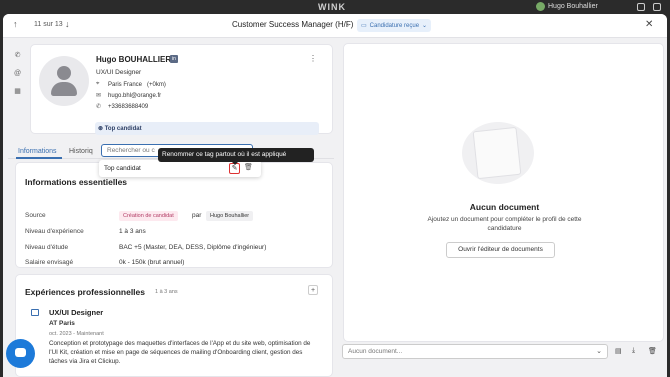 The image size is (670, 377). I want to click on contact-sidebar: ✆ @ ▦, so click(17, 75).